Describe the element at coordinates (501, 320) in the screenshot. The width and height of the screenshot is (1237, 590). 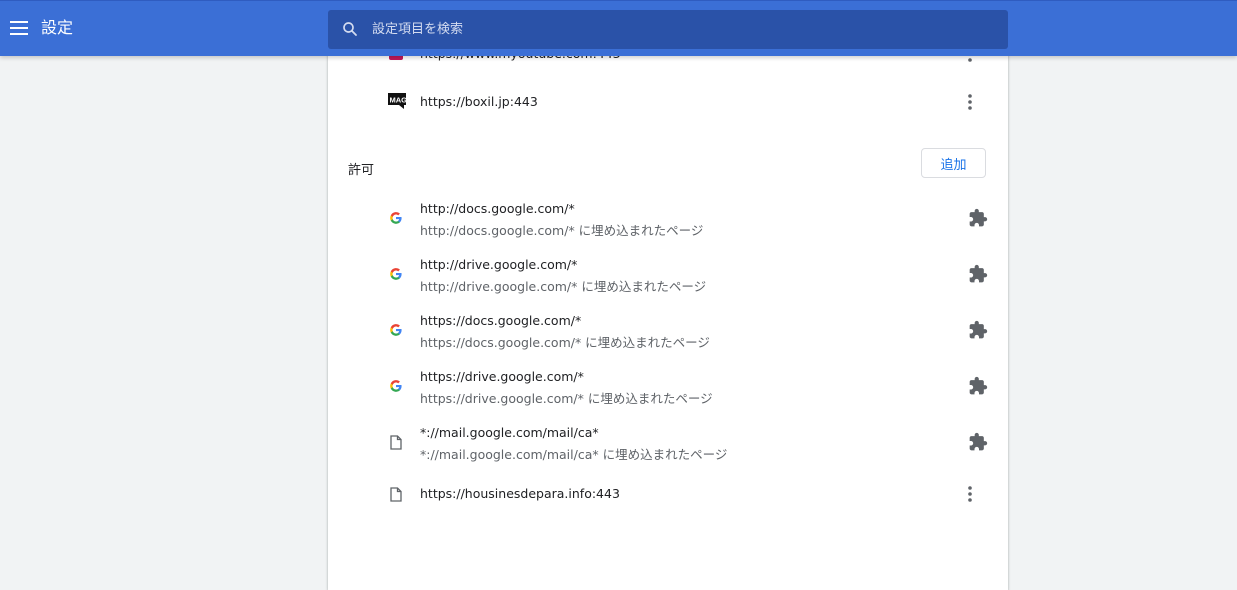
I see `site-url: https://docs.google.com/*` at that location.